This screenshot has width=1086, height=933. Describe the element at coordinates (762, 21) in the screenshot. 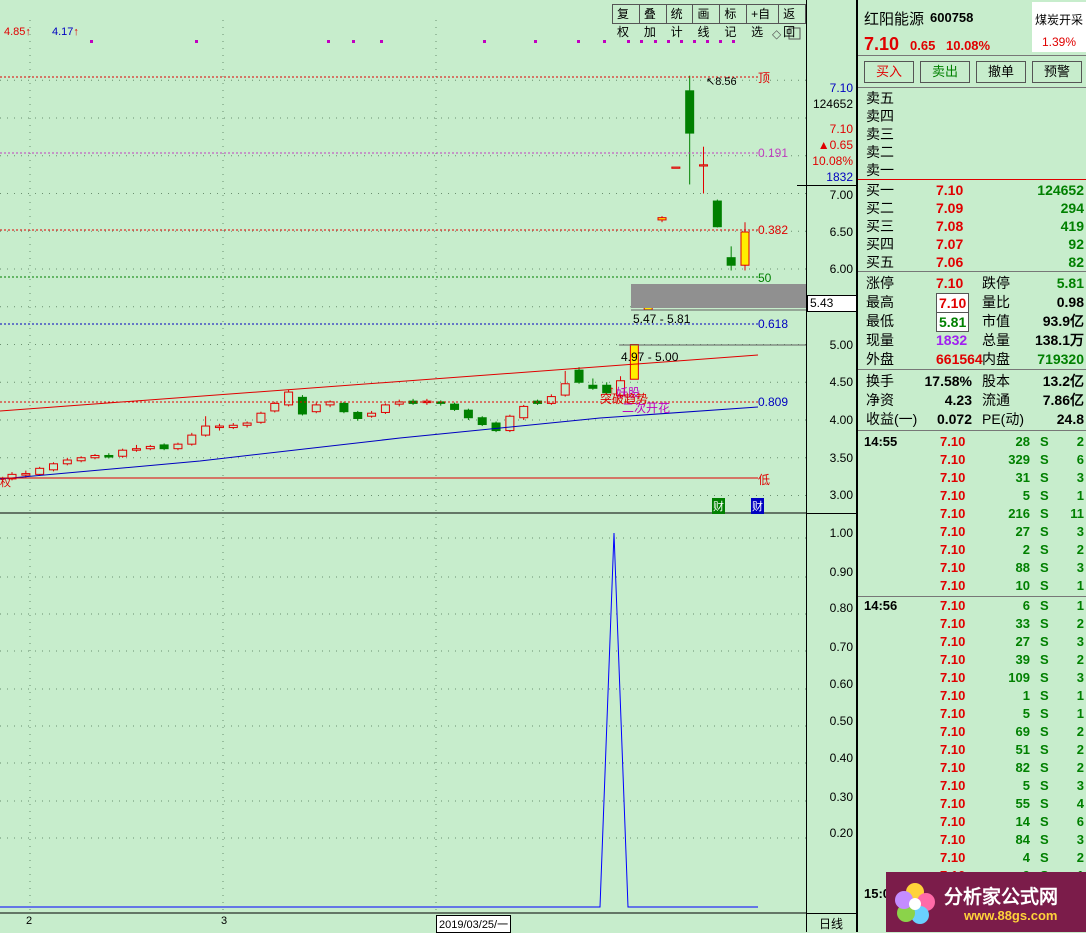

I see `add-watchlist-button: +自选` at that location.